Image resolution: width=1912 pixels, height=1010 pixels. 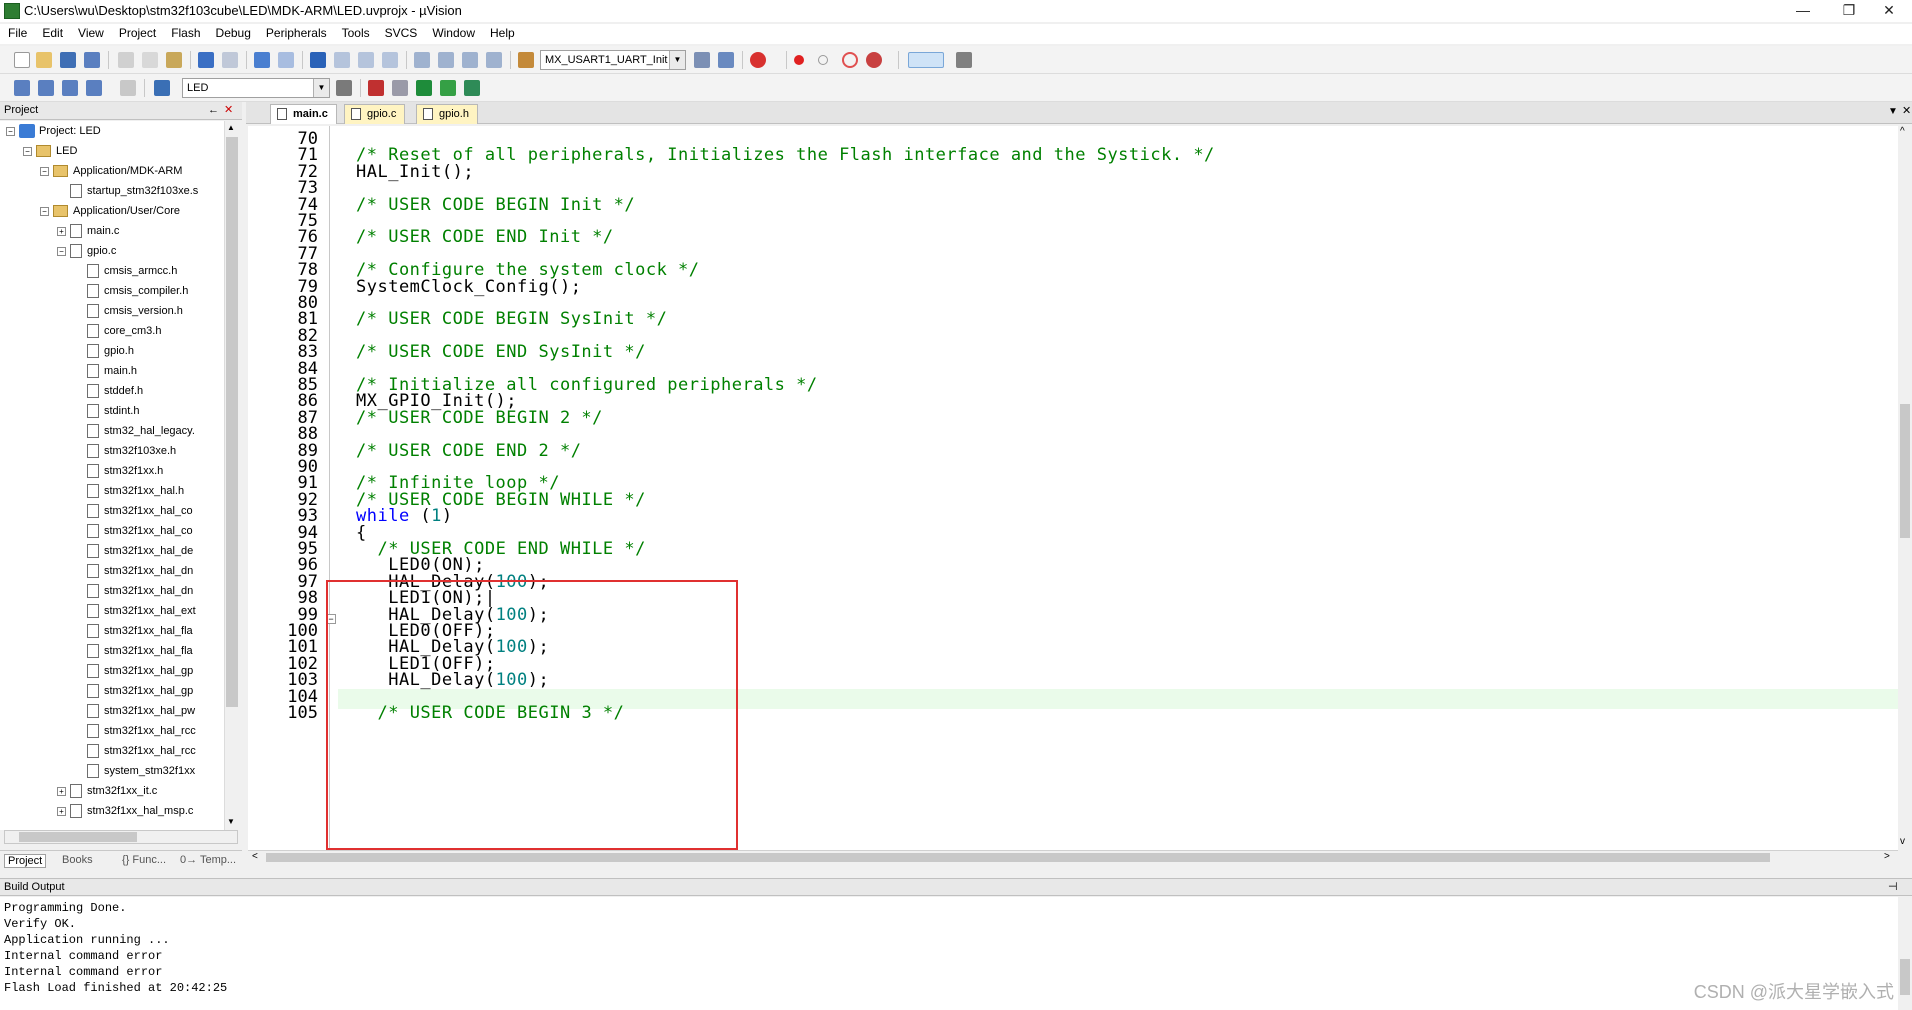 What do you see at coordinates (94, 88) in the screenshot?
I see `batch-build-icon` at bounding box center [94, 88].